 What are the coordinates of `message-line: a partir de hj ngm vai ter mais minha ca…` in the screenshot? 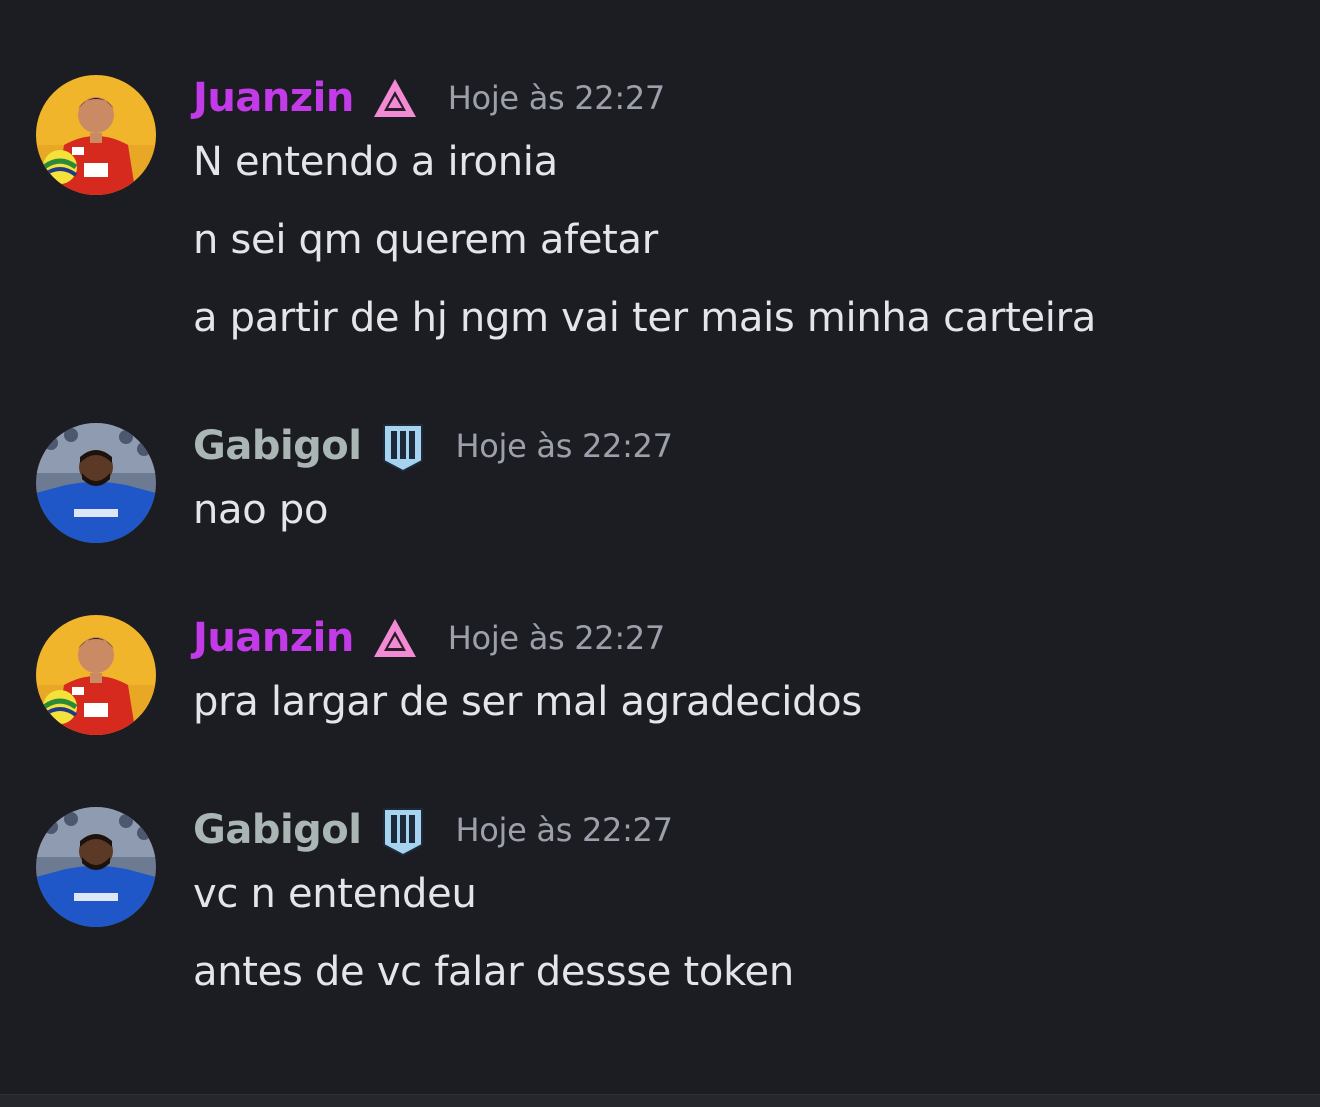 It's located at (644, 318).